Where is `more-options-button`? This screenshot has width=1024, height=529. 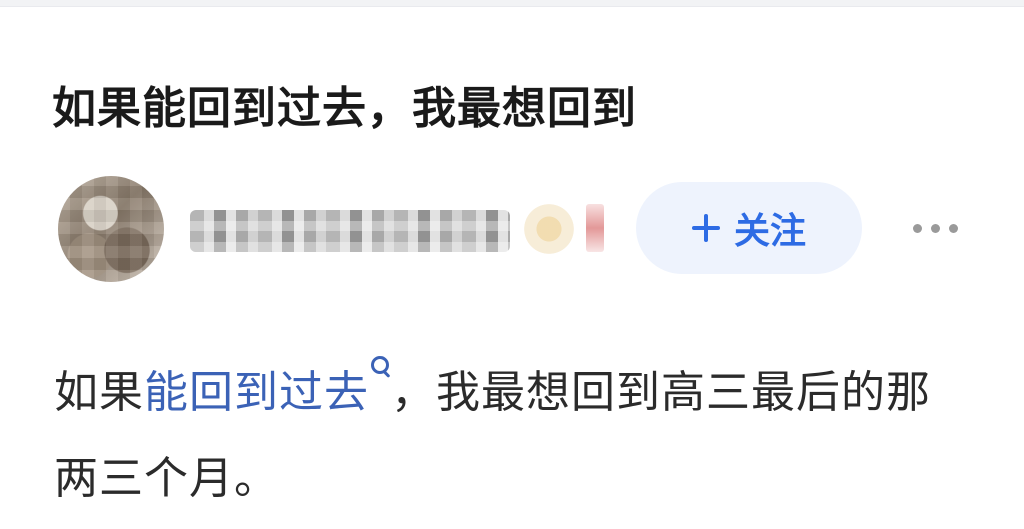
more-options-button is located at coordinates (935, 228).